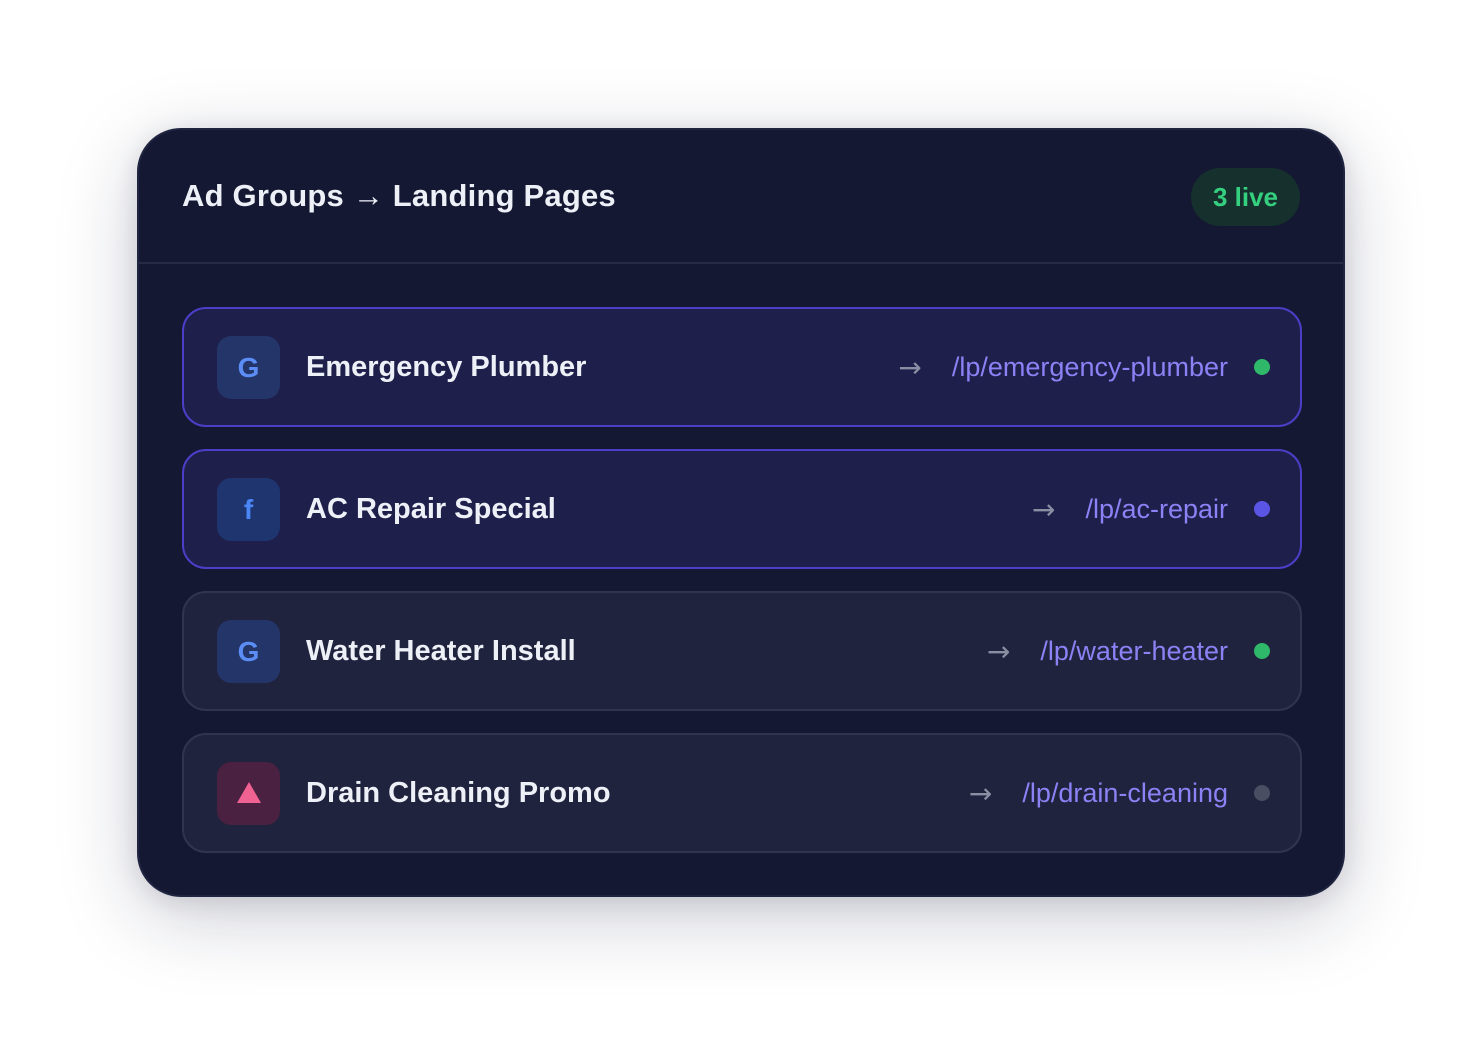 This screenshot has width=1484, height=1045. What do you see at coordinates (248, 509) in the screenshot?
I see `facebook-icon: f` at bounding box center [248, 509].